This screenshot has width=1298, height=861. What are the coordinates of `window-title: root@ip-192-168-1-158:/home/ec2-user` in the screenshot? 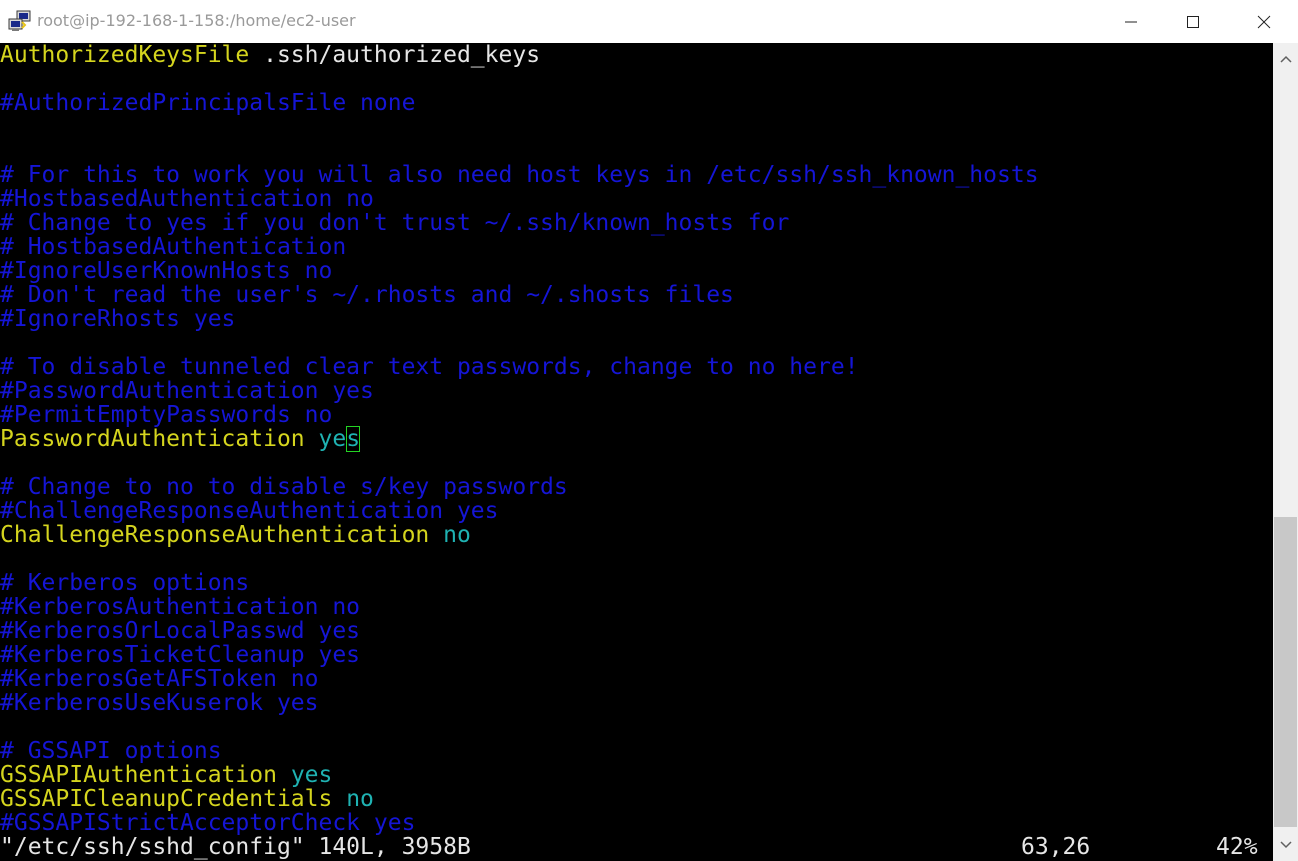 It's located at (196, 20).